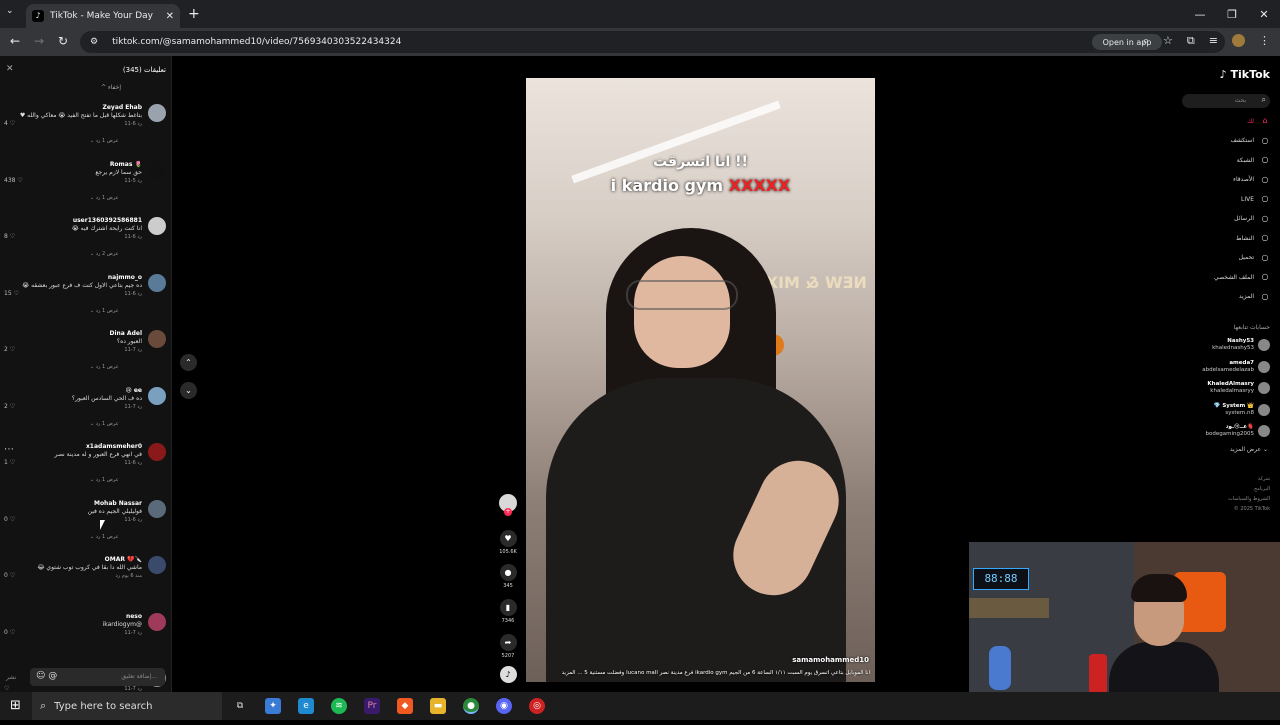 Image resolution: width=1280 pixels, height=725 pixels. What do you see at coordinates (170, 16) in the screenshot?
I see `close-tab-icon: ✕` at bounding box center [170, 16].